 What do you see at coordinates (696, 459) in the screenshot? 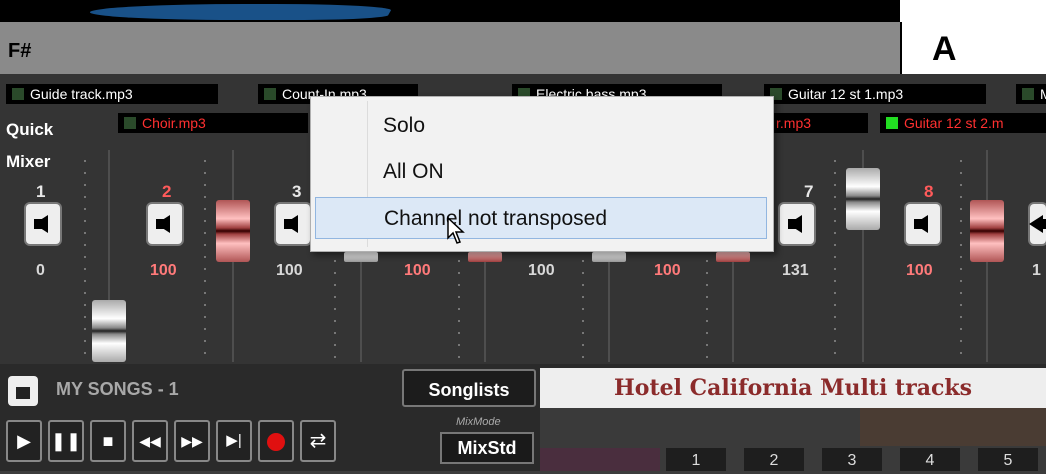
I see `pattern-button: 1` at bounding box center [696, 459].